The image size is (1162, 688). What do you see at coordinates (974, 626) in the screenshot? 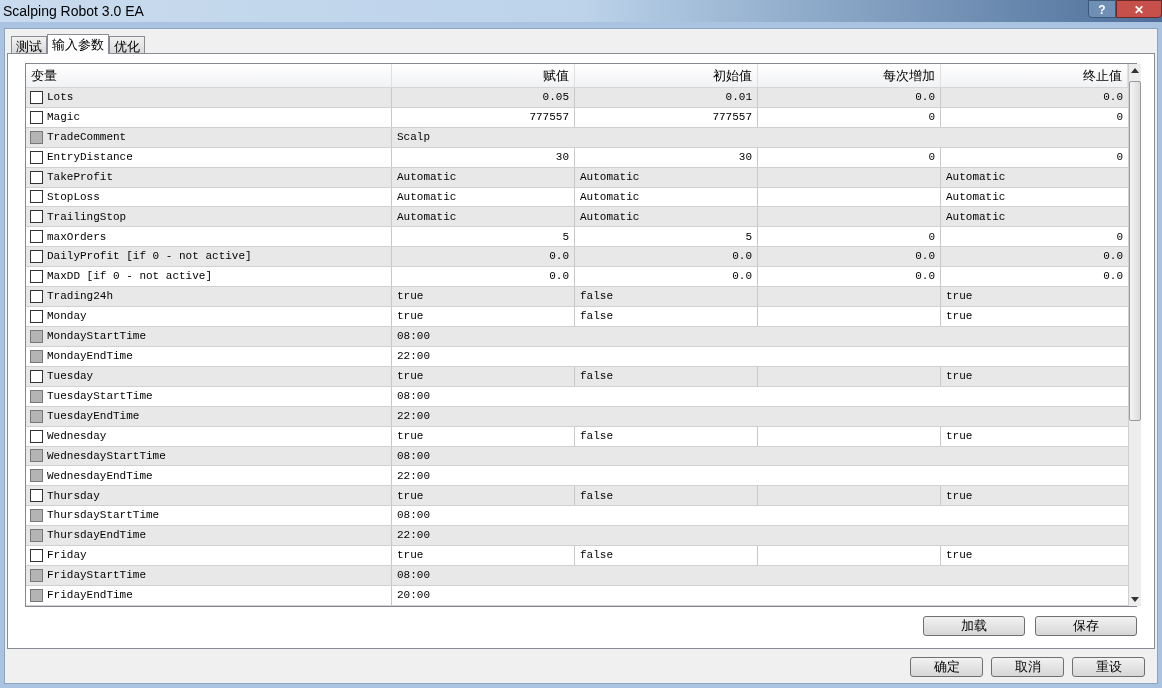
I see `dialog-button: 加载` at bounding box center [974, 626].